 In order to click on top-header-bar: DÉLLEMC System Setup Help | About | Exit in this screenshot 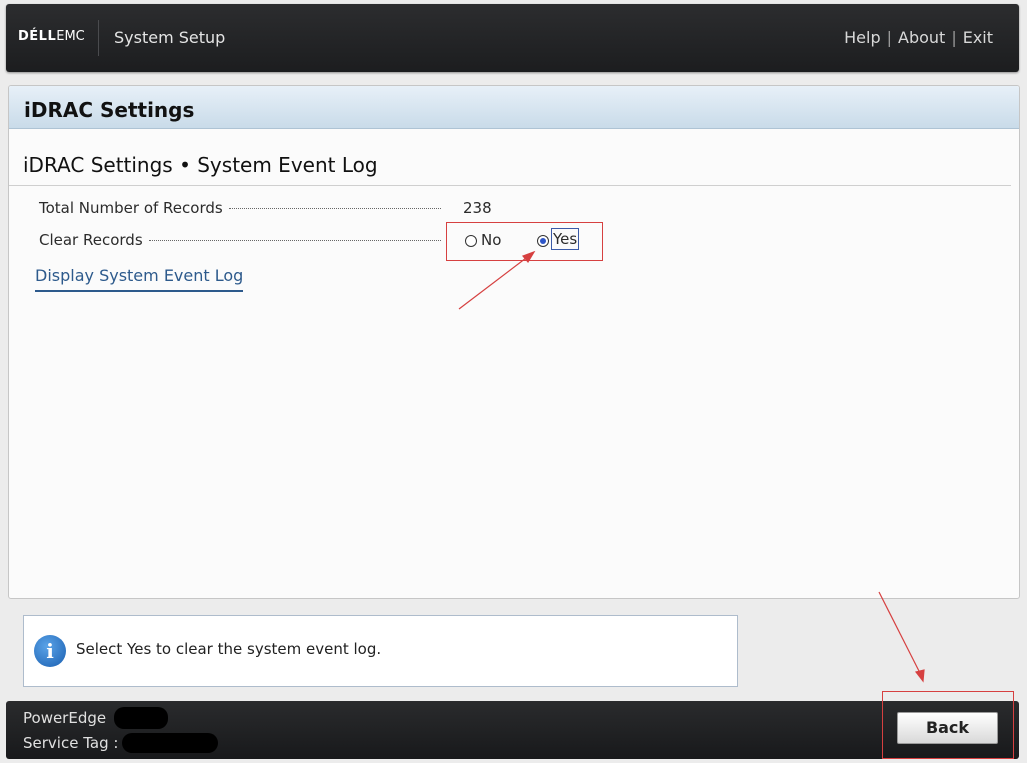, I will do `click(512, 38)`.